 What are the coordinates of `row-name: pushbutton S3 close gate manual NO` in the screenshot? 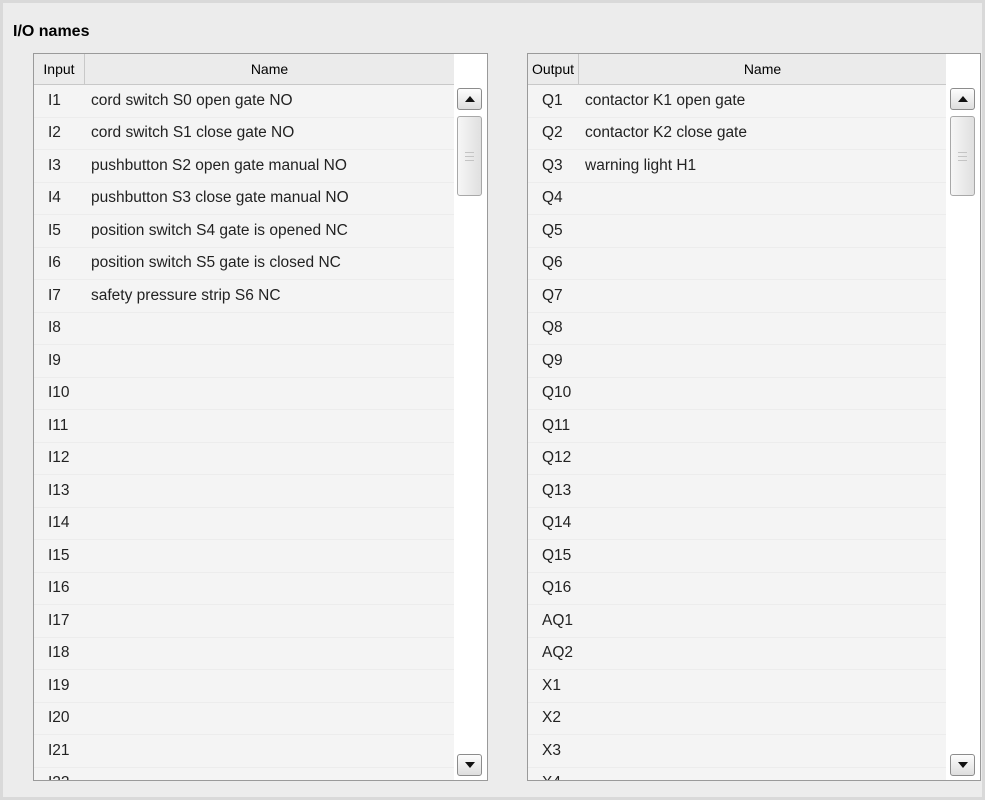 It's located at (269, 198).